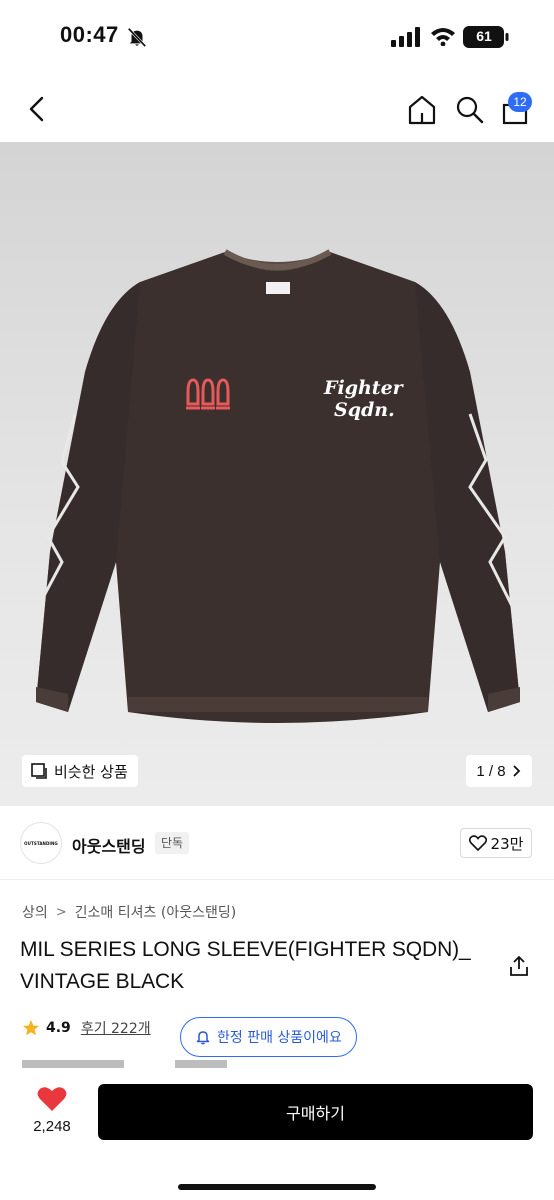  What do you see at coordinates (39, 771) in the screenshot?
I see `similar-icon` at bounding box center [39, 771].